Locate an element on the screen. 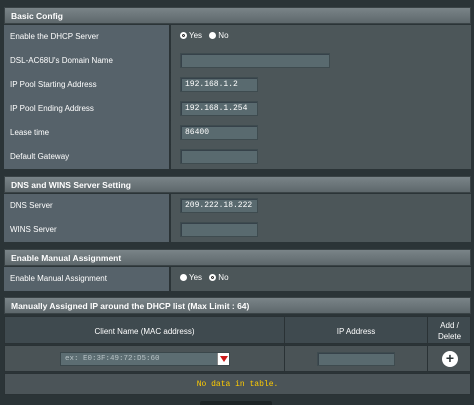  dhcp-yes-radio is located at coordinates (183, 35).